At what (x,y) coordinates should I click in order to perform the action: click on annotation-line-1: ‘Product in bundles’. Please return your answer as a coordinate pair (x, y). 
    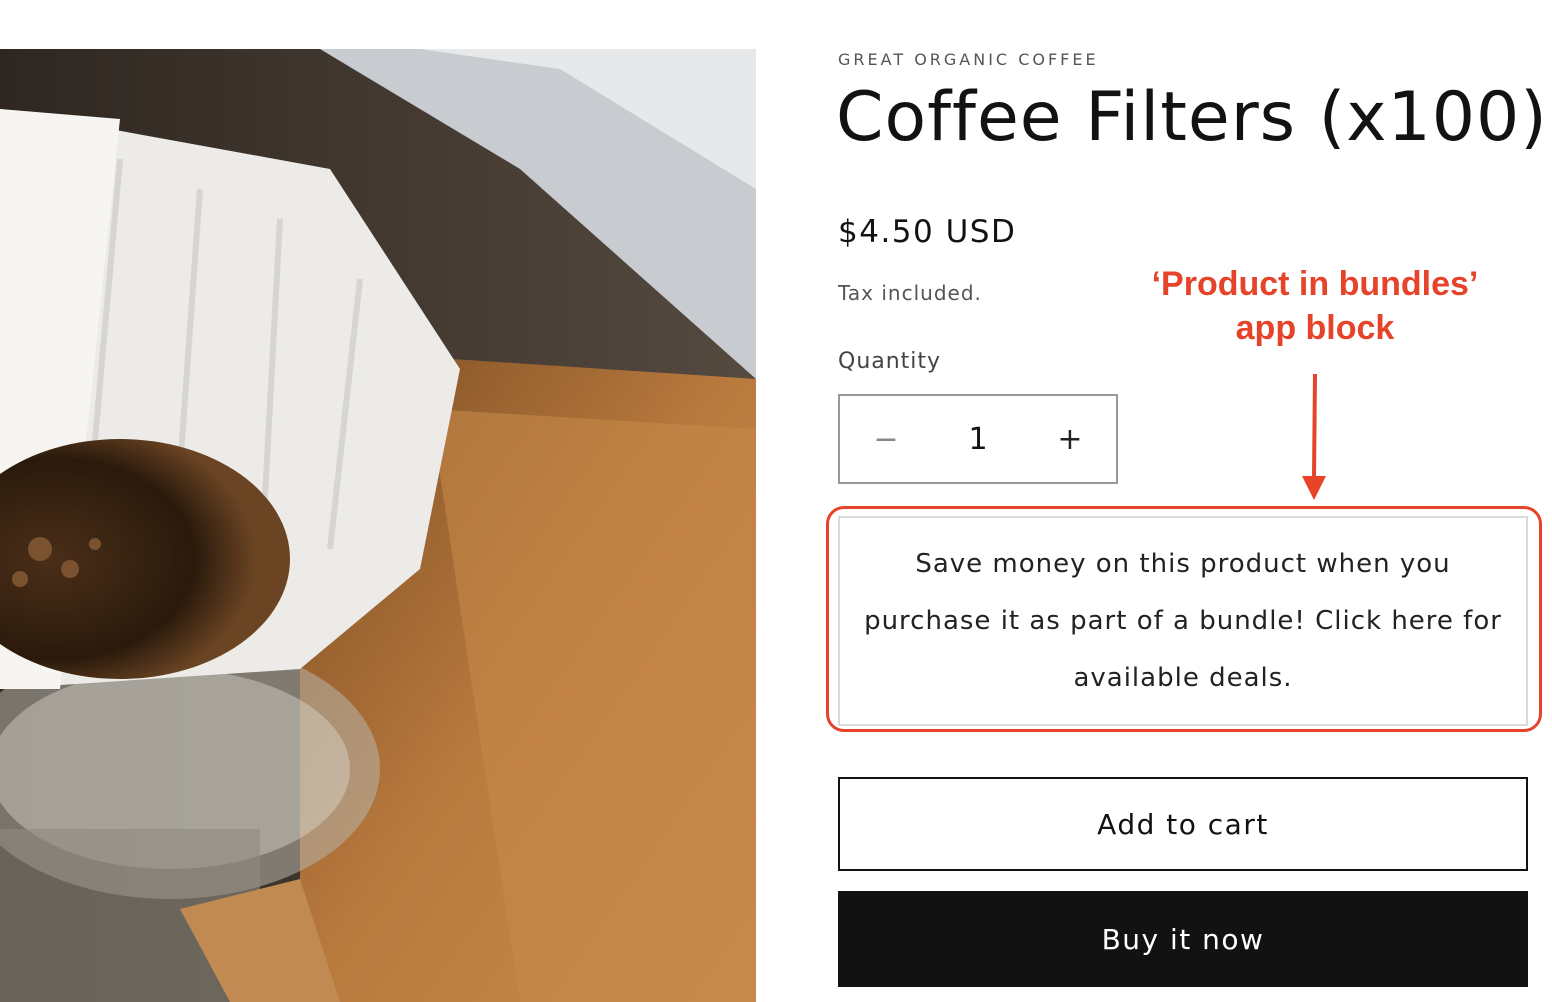
    Looking at the image, I should click on (1315, 284).